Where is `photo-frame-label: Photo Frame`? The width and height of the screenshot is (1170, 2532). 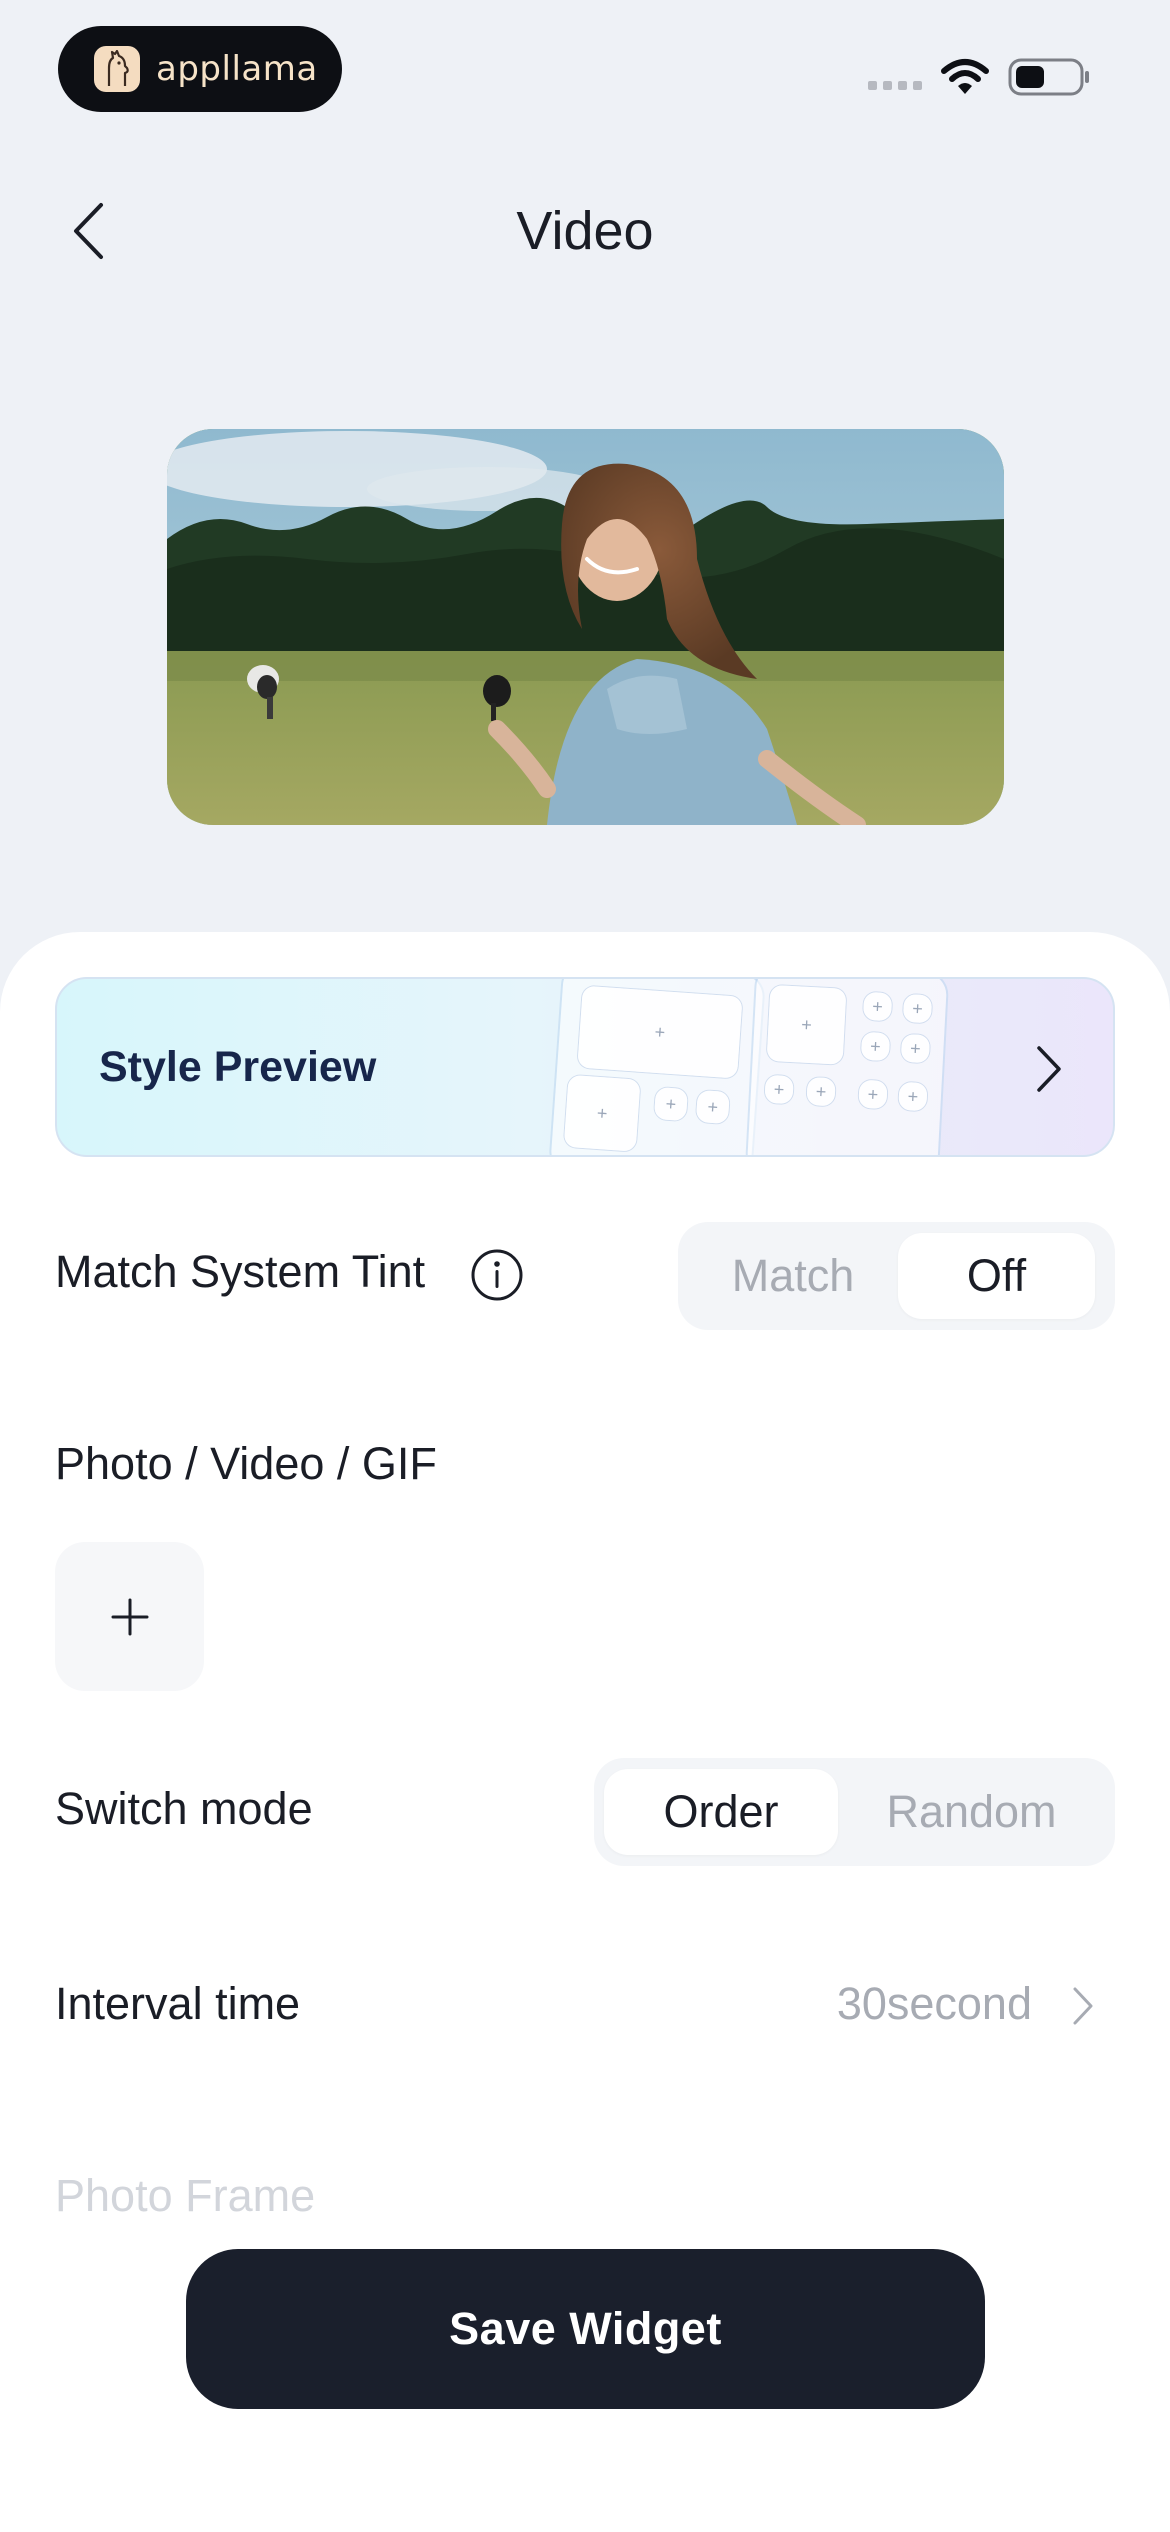
photo-frame-label: Photo Frame is located at coordinates (185, 2195).